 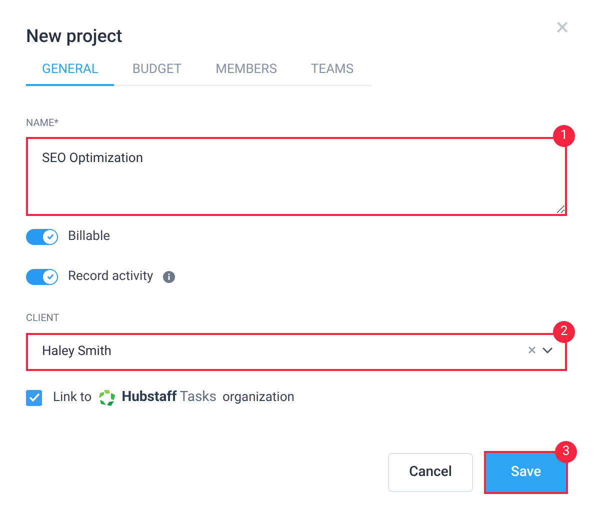 What do you see at coordinates (562, 27) in the screenshot?
I see `close-button: ×` at bounding box center [562, 27].